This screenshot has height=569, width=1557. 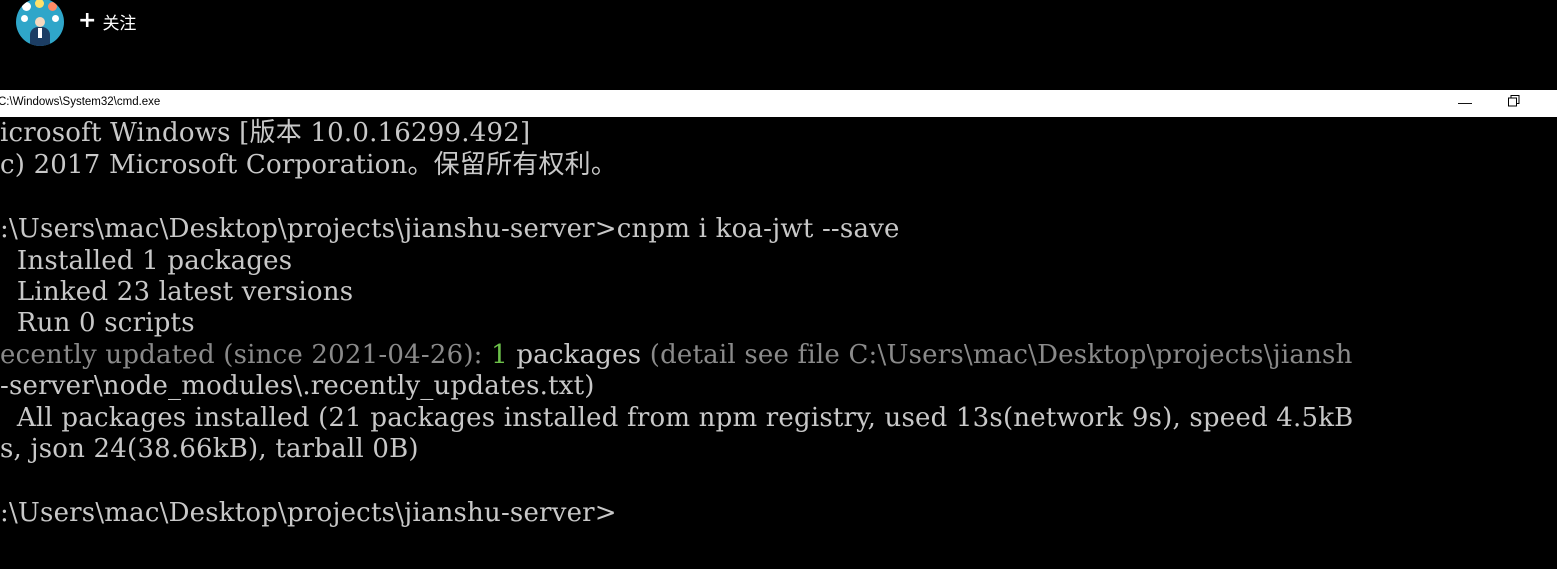 I want to click on console-line: s, json 24(38.66kB), tarball 0B), so click(x=209, y=449).